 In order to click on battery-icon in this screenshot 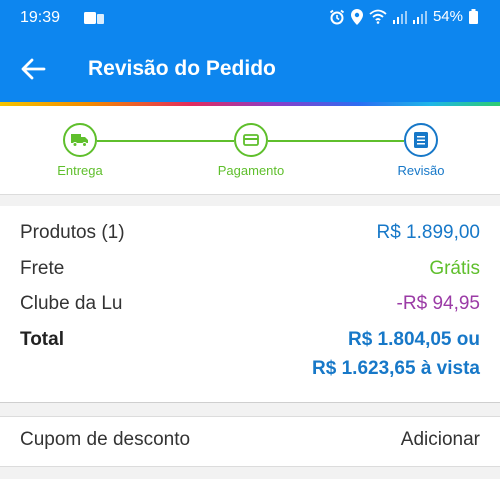, I will do `click(473, 16)`.